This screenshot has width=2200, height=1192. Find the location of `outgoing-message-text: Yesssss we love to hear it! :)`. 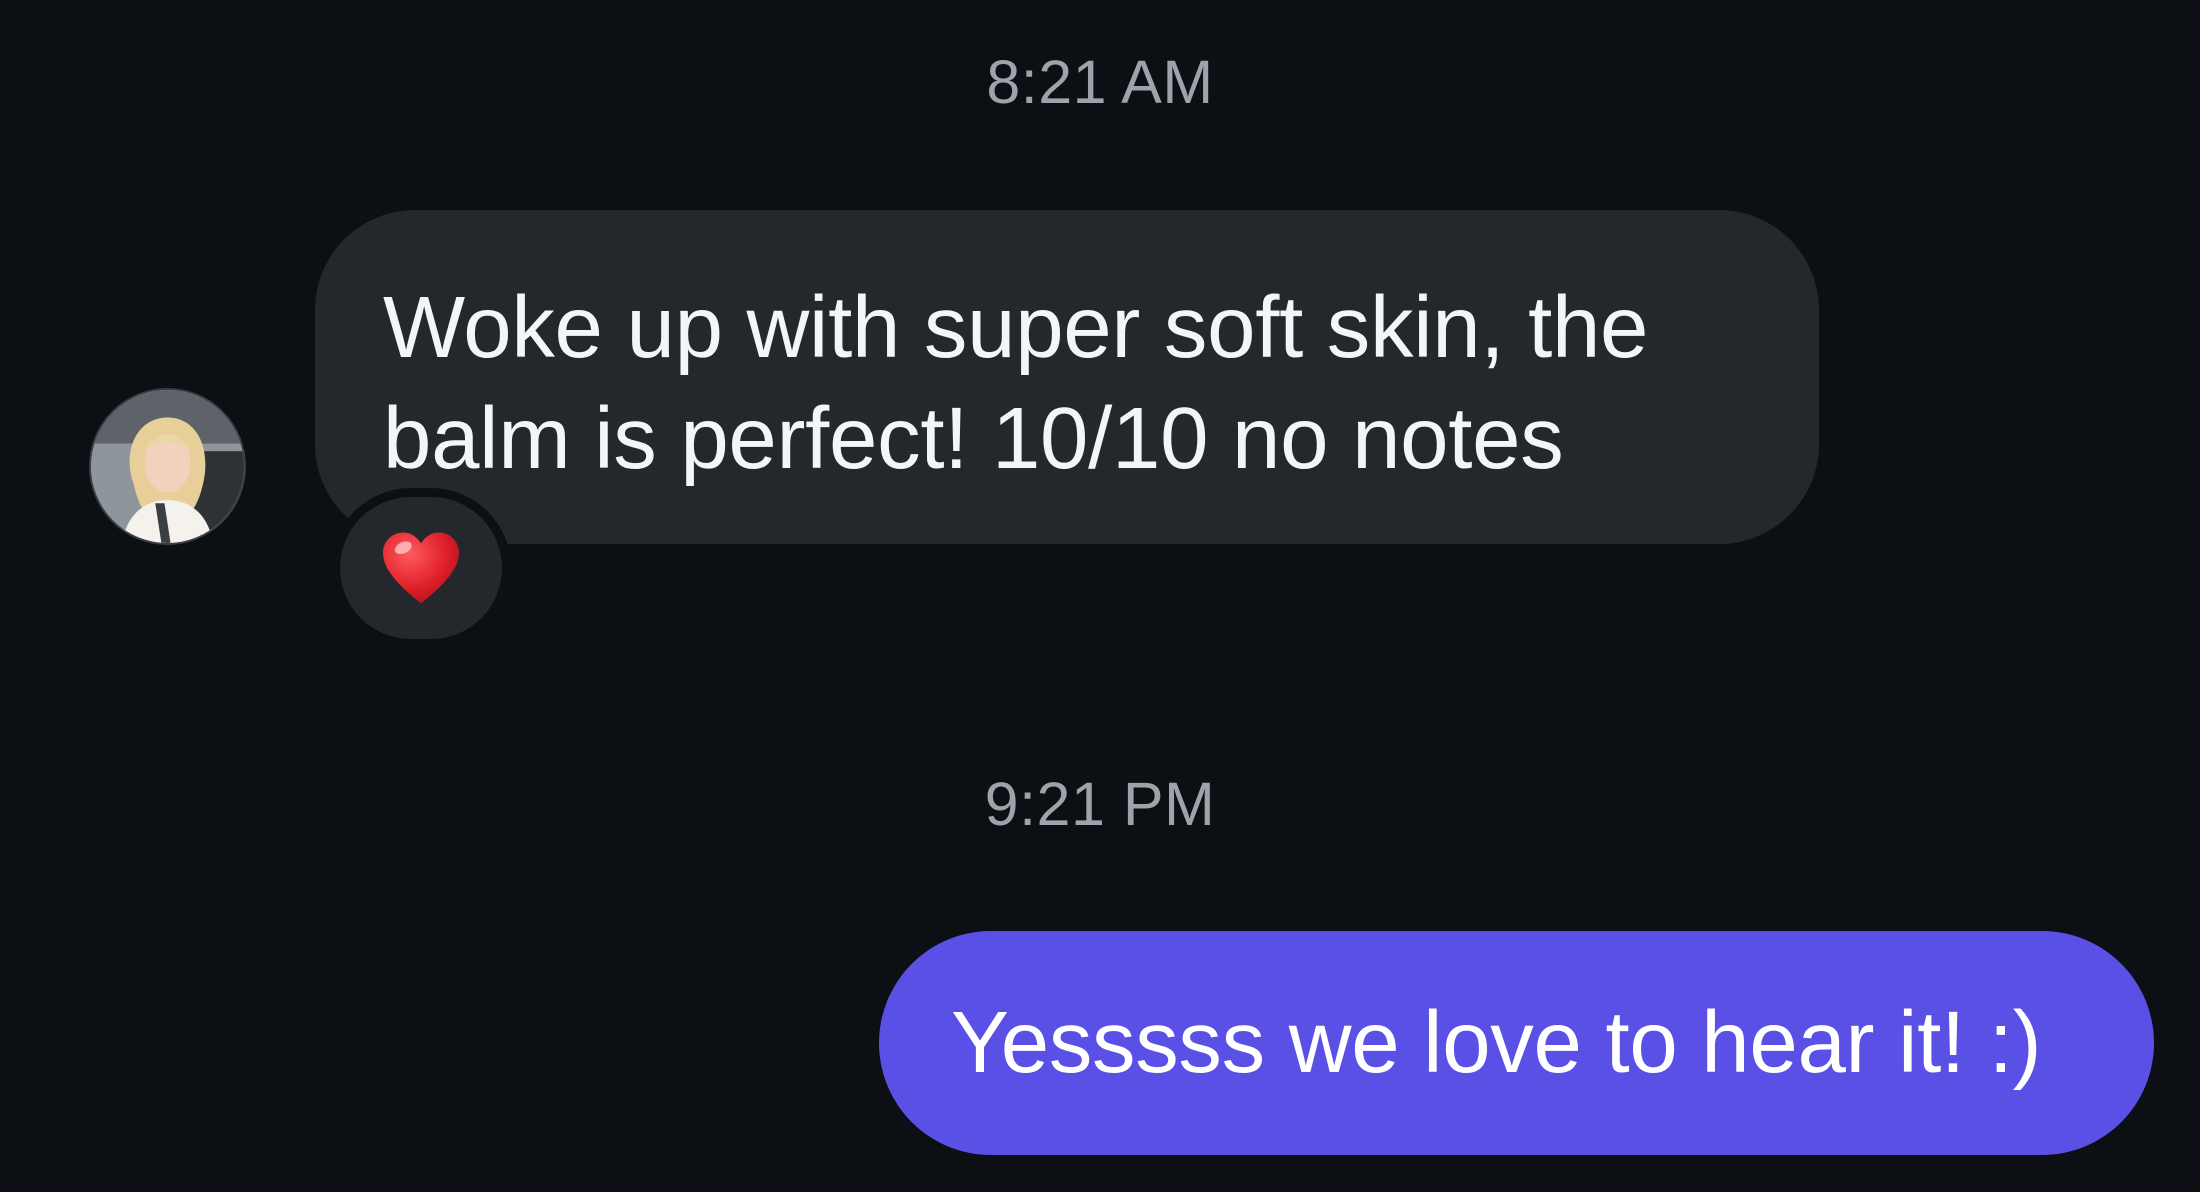

outgoing-message-text: Yesssss we love to hear it! :) is located at coordinates (1496, 1042).